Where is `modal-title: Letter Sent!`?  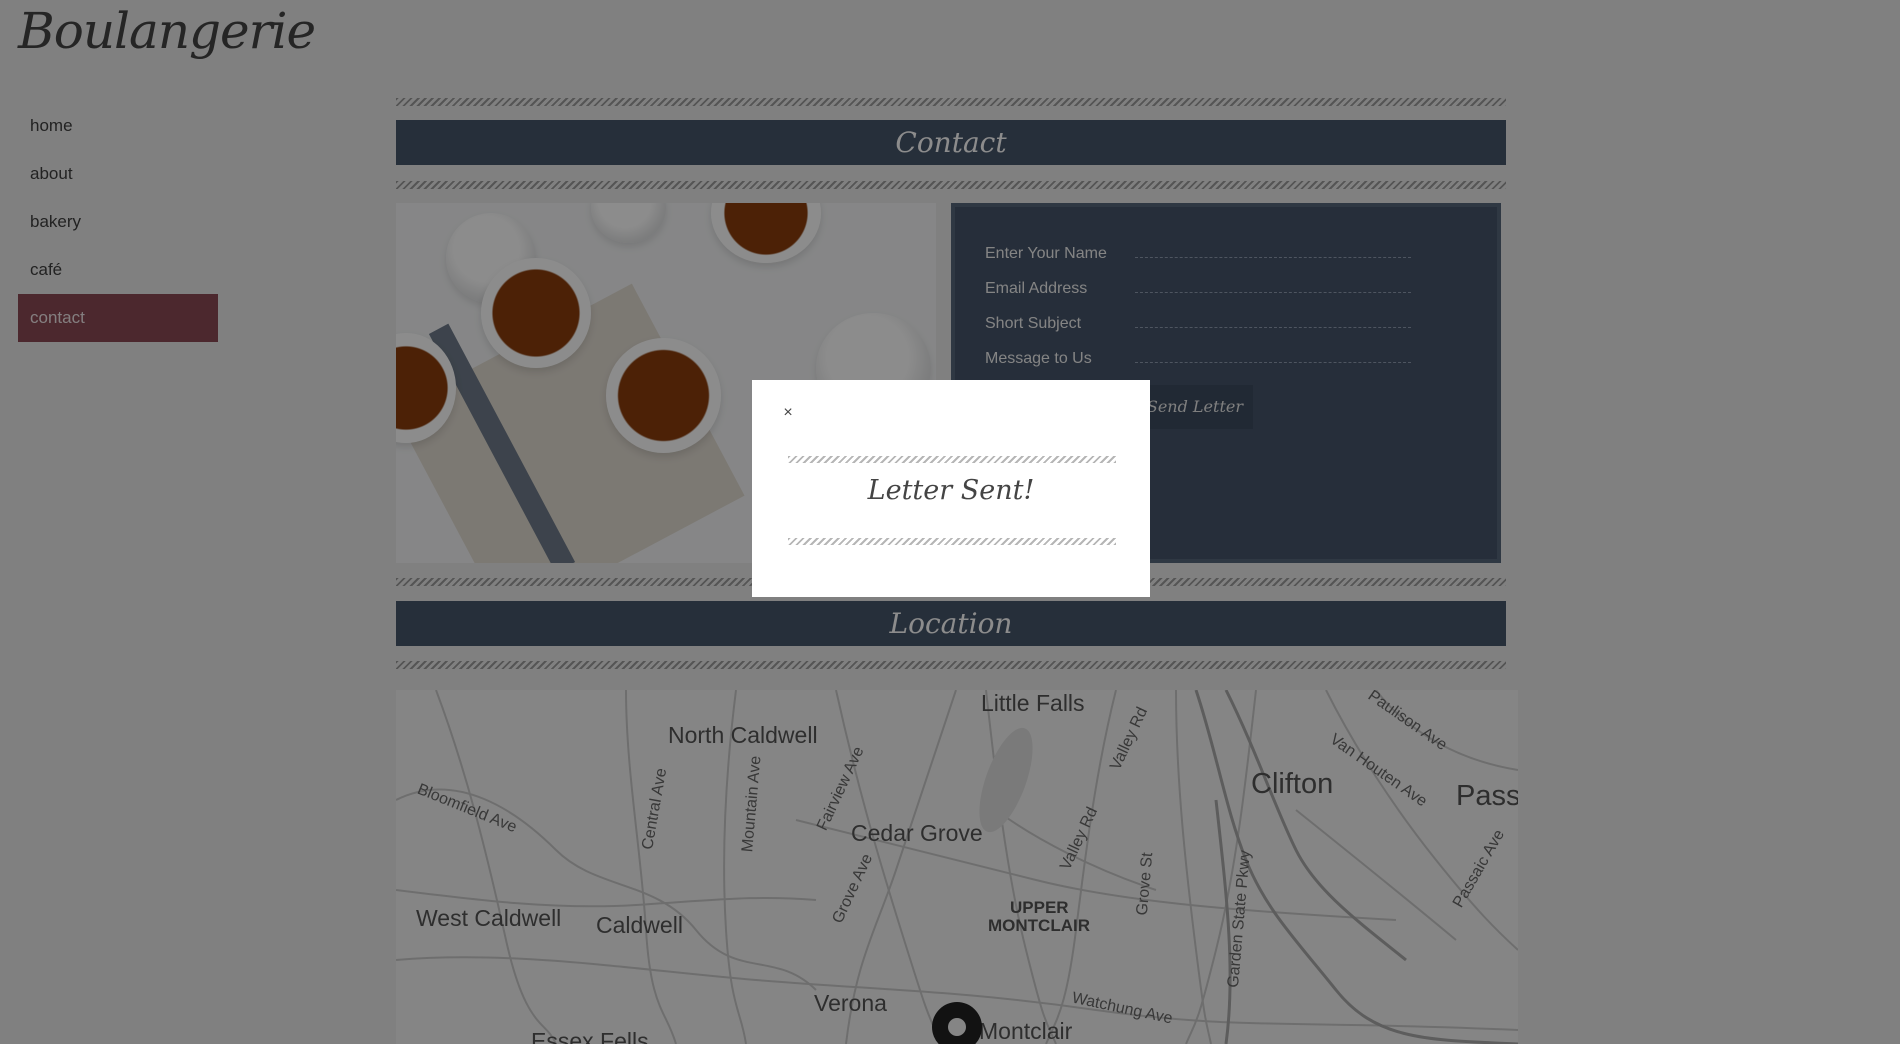 modal-title: Letter Sent! is located at coordinates (951, 490).